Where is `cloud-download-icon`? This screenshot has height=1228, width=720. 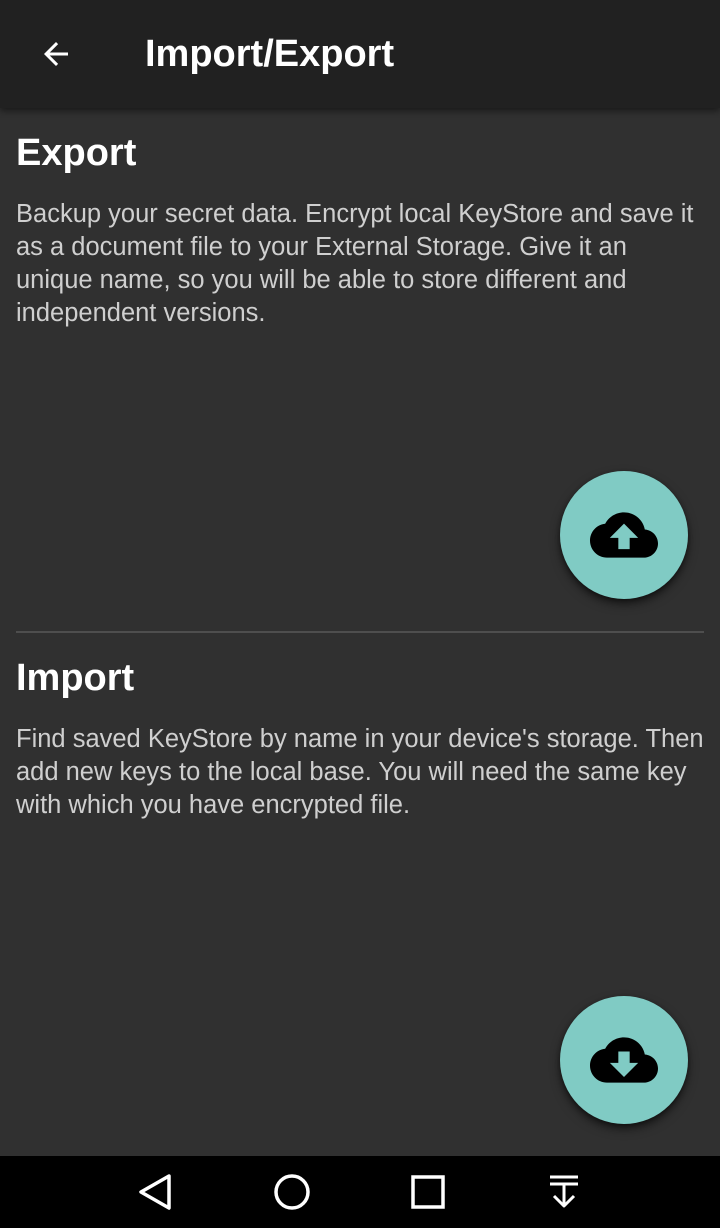 cloud-download-icon is located at coordinates (624, 1060).